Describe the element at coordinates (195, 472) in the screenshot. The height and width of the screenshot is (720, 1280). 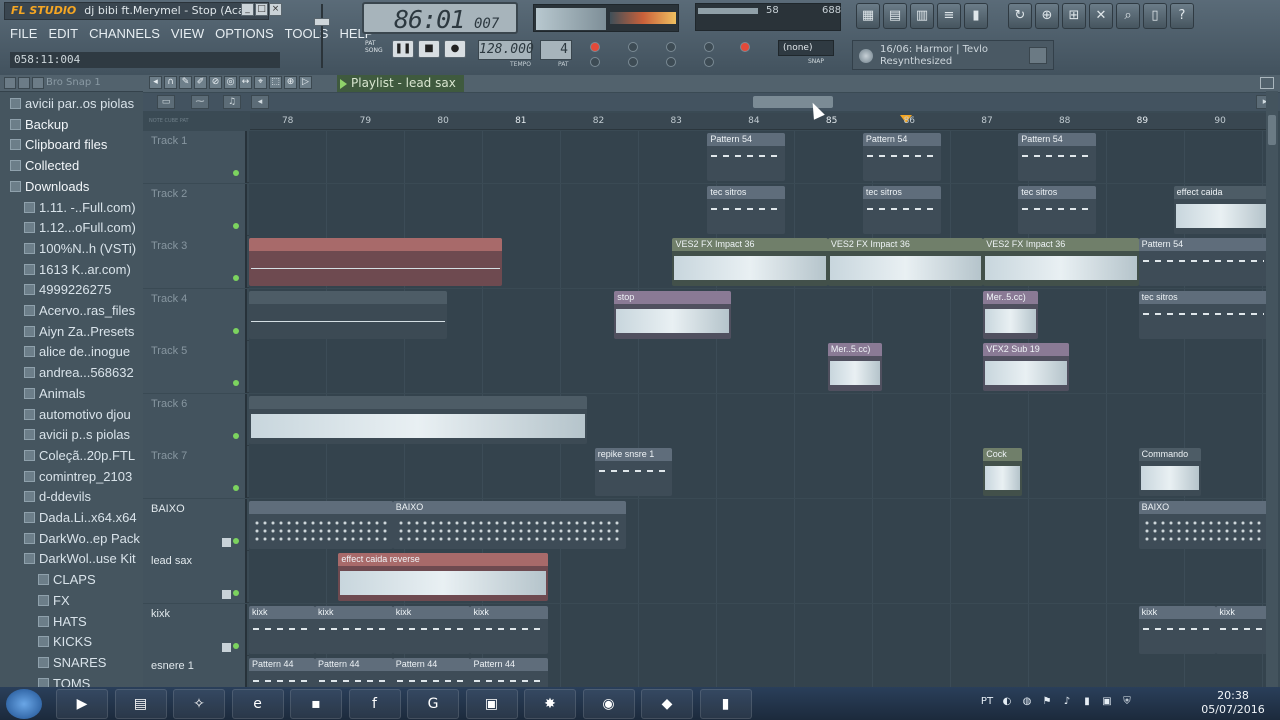
I see `track-header: Track 7` at that location.